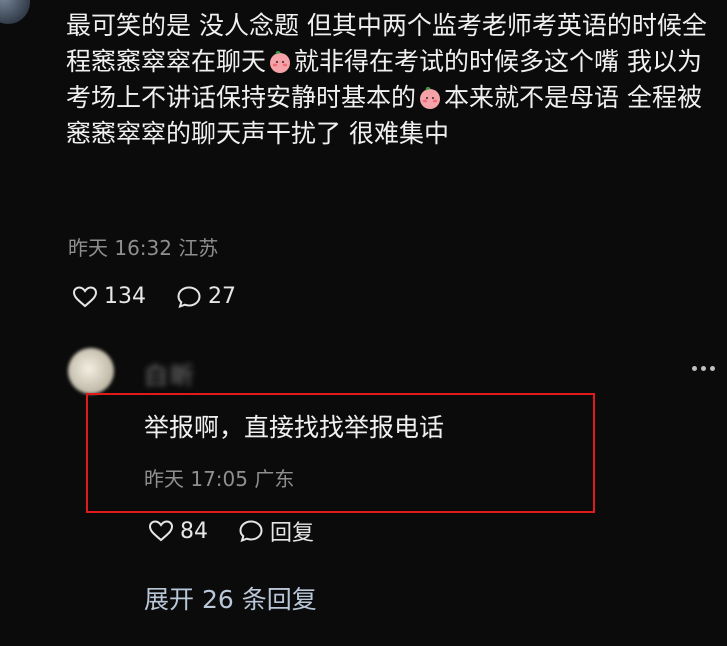 This screenshot has height=646, width=727. Describe the element at coordinates (206, 296) in the screenshot. I see `comment-button: 27` at that location.